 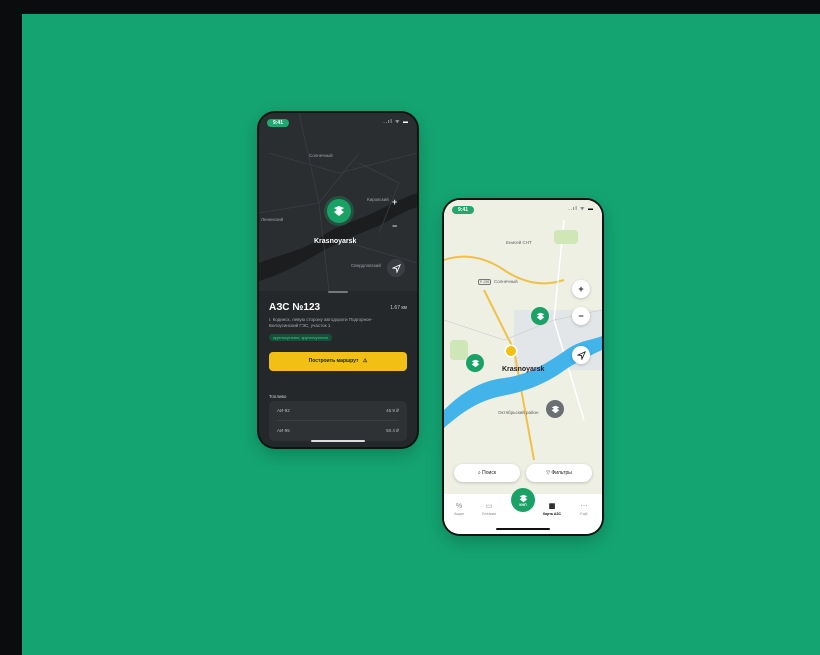 What do you see at coordinates (283, 430) in the screenshot?
I see `fuel-name: АИ-95` at bounding box center [283, 430].